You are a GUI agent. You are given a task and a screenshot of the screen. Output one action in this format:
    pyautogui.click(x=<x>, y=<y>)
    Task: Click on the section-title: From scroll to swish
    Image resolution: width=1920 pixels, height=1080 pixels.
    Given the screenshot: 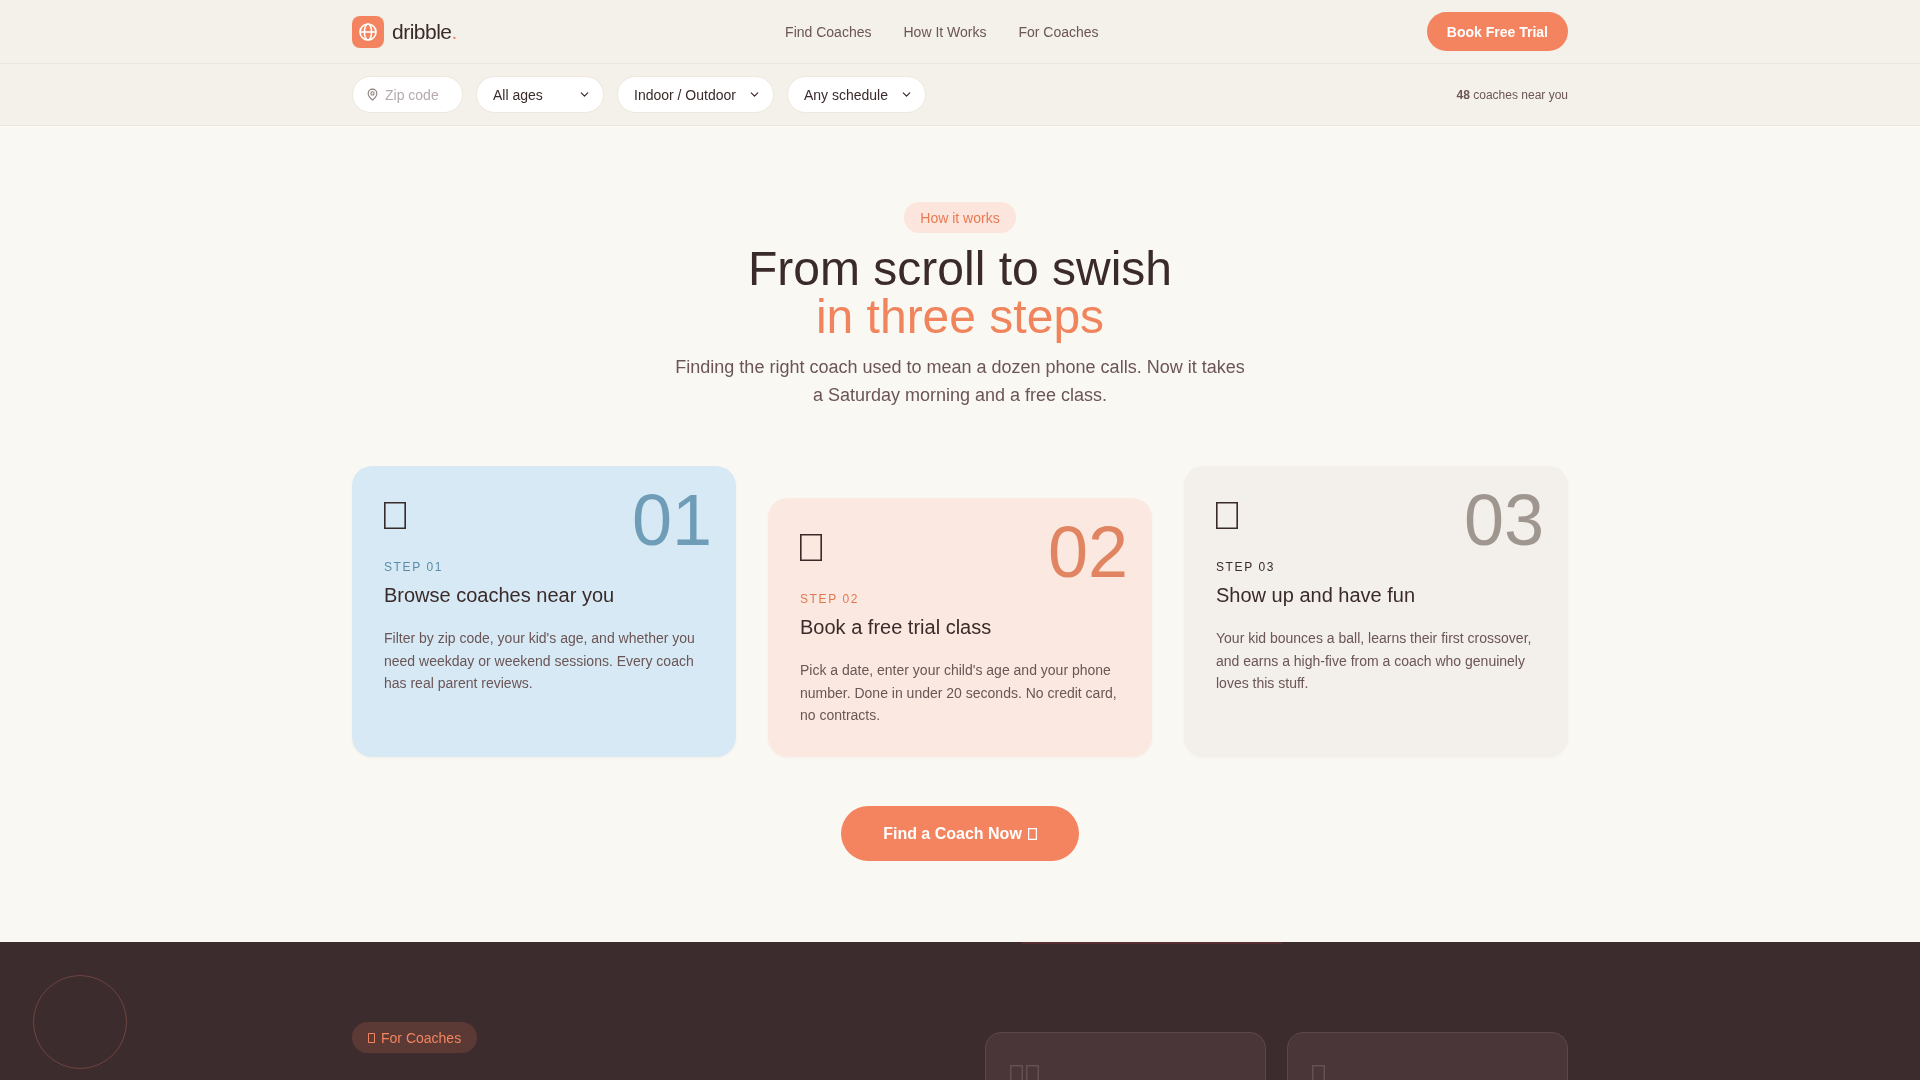 What is the action you would take?
    pyautogui.click(x=960, y=269)
    